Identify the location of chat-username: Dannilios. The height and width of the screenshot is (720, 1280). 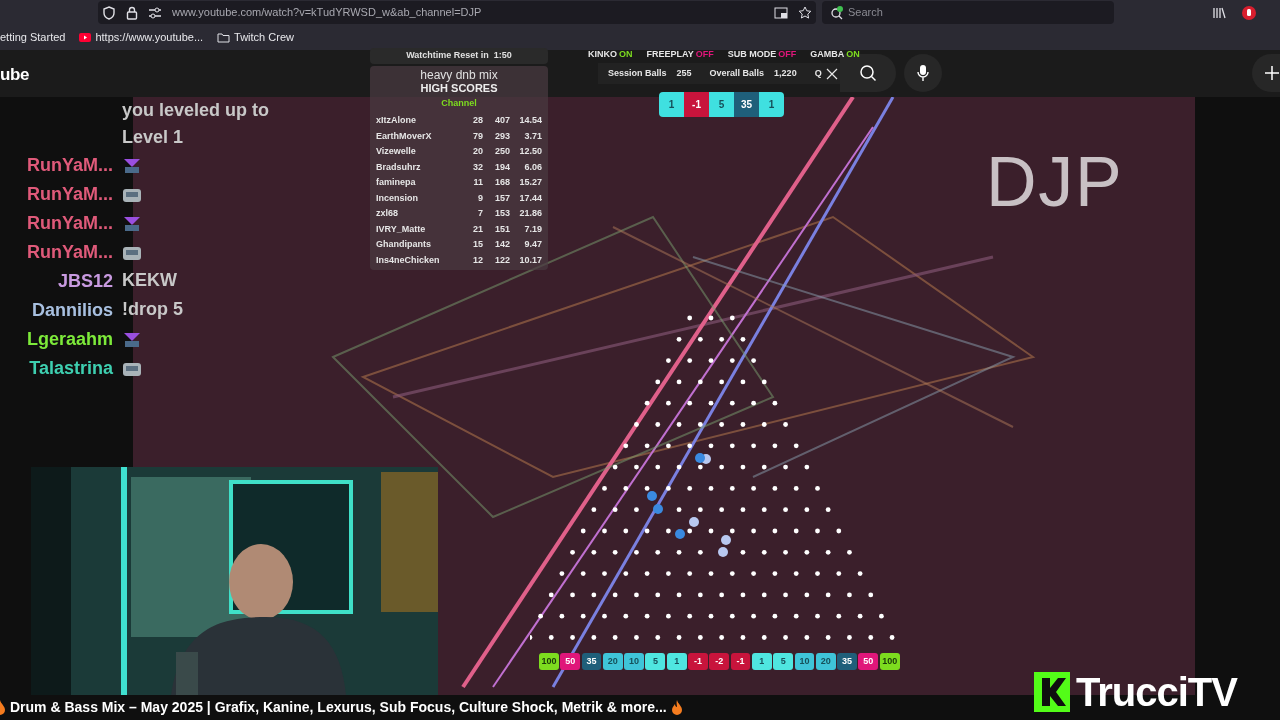
(72, 310).